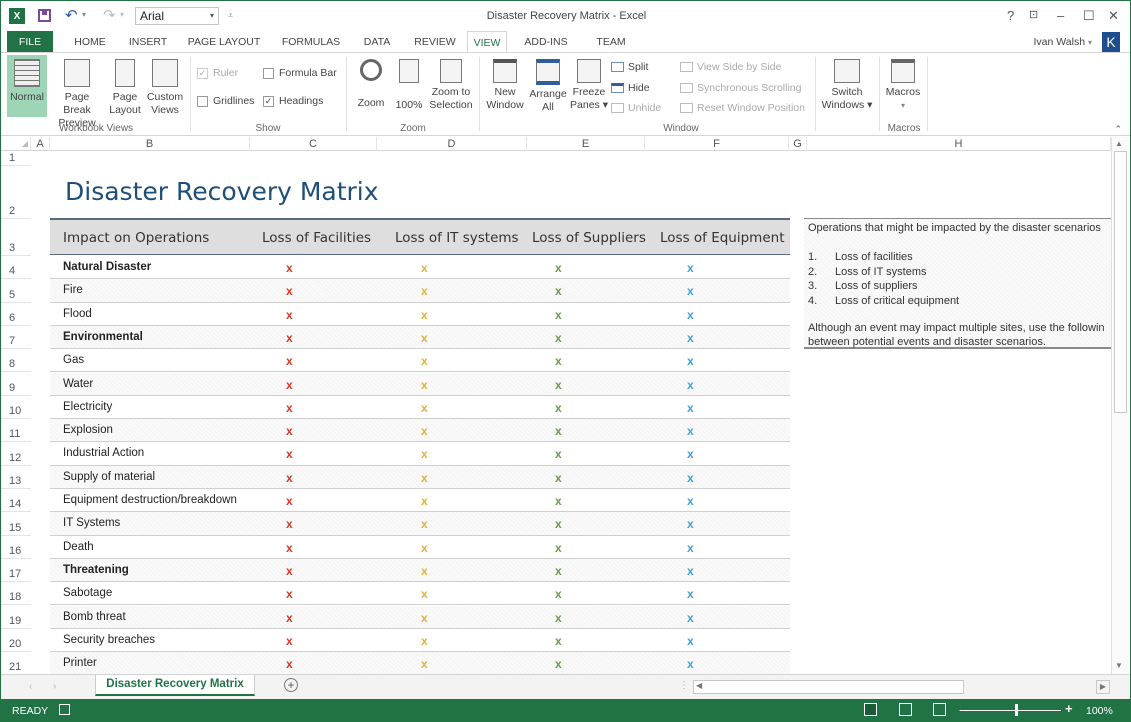  What do you see at coordinates (742, 108) in the screenshot?
I see `reset-window-position-button: Reset Window Position` at bounding box center [742, 108].